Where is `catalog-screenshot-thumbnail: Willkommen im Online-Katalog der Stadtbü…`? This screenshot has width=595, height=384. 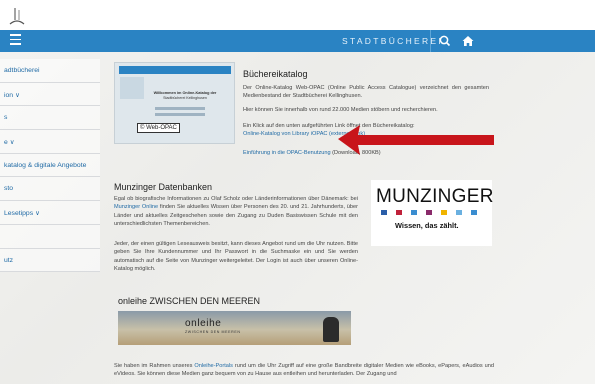 catalog-screenshot-thumbnail: Willkommen im Online-Katalog der Stadtbü… is located at coordinates (174, 103).